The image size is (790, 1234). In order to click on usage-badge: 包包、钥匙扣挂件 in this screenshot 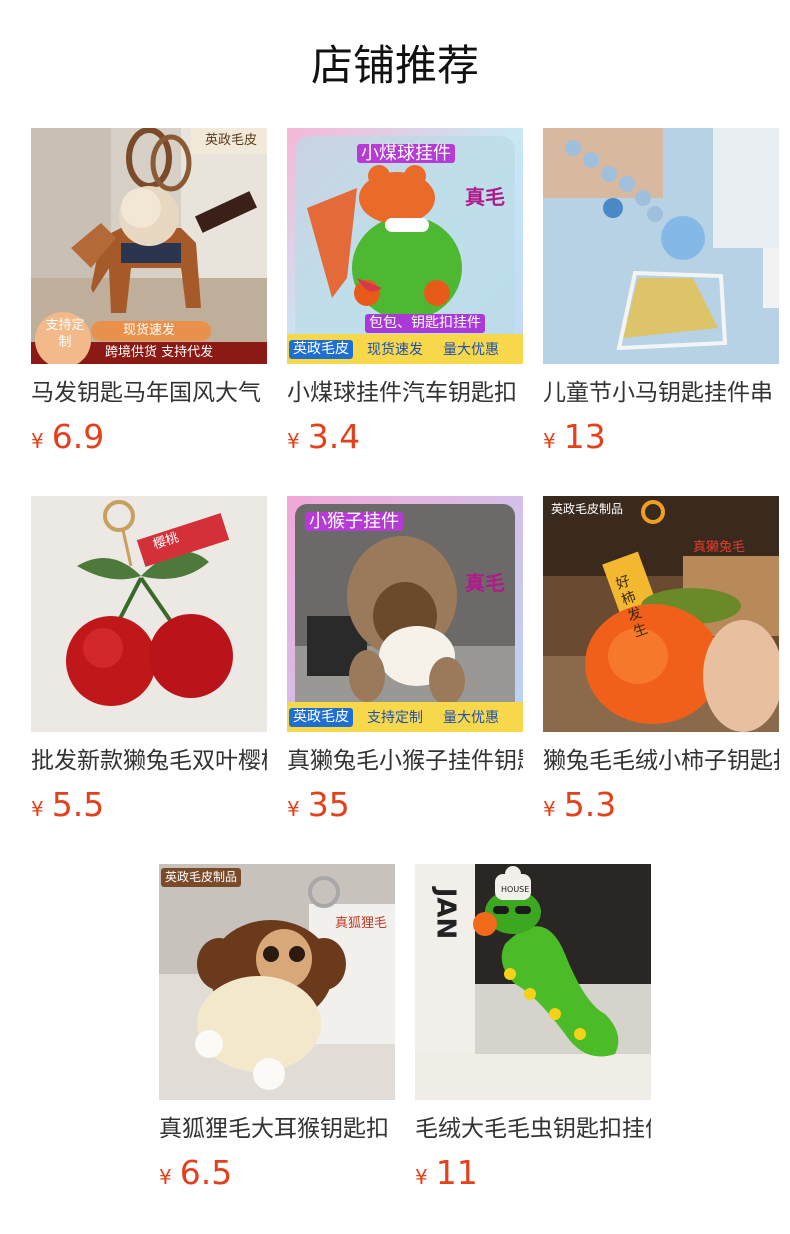, I will do `click(425, 323)`.